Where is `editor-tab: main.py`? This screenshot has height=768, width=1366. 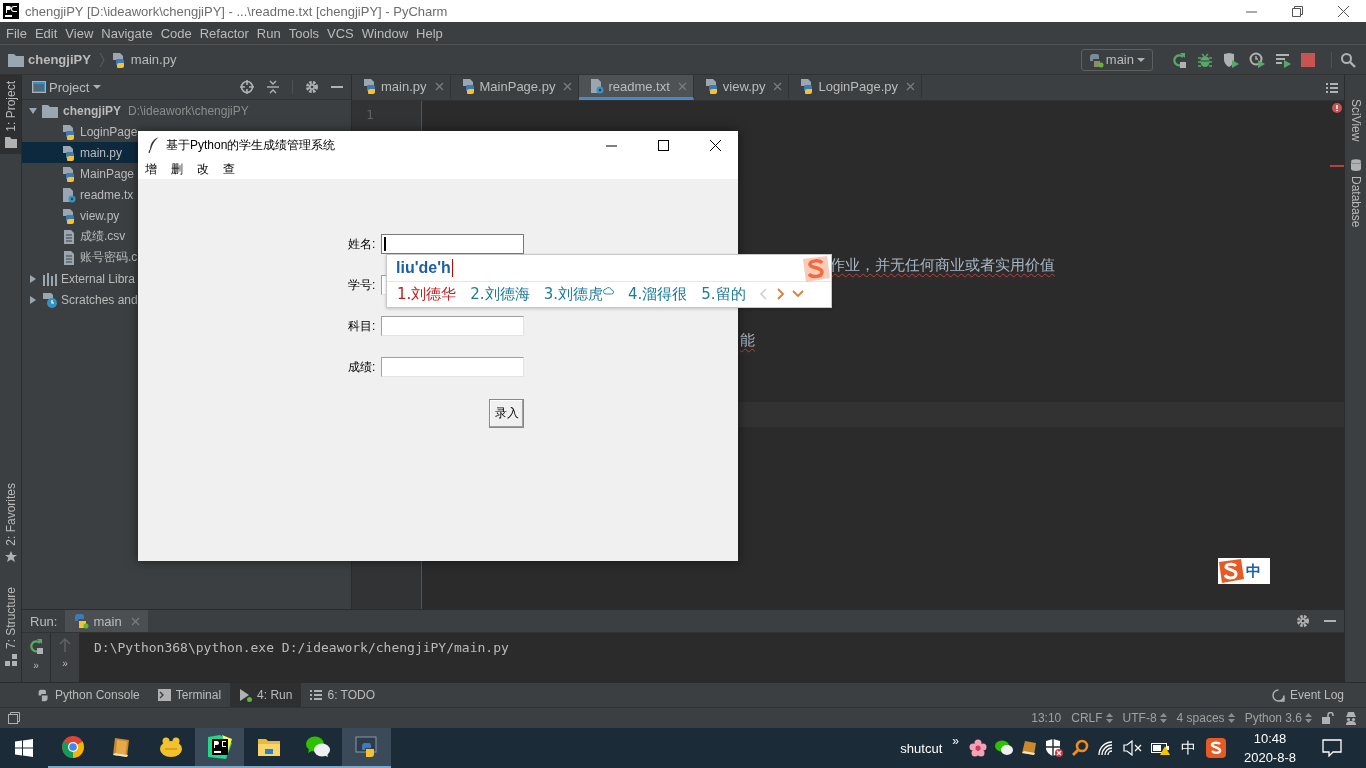
editor-tab: main.py is located at coordinates (401, 87).